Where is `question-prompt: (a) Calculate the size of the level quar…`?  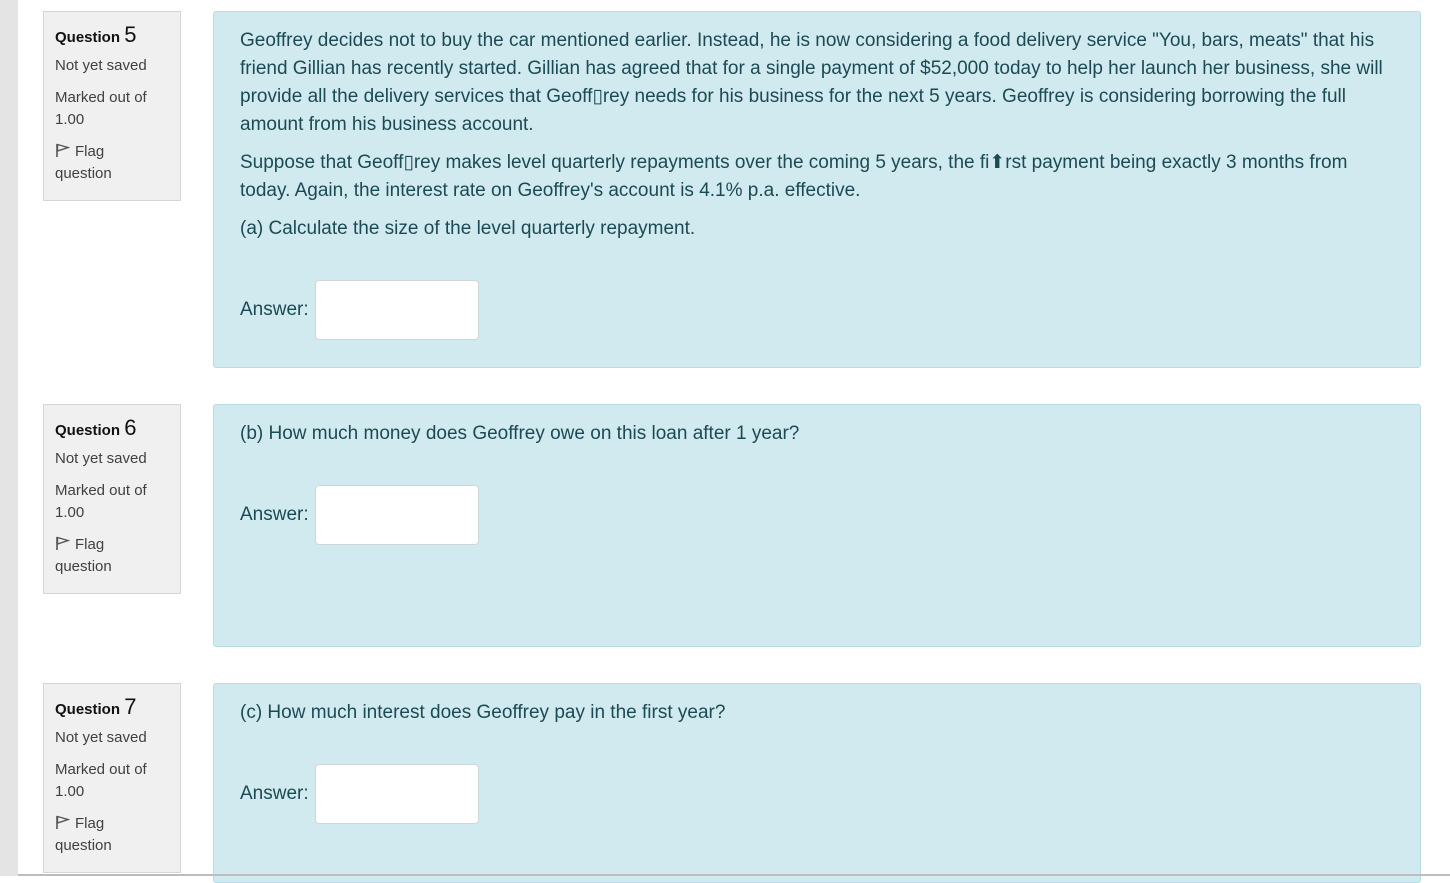 question-prompt: (a) Calculate the size of the level quar… is located at coordinates (468, 228).